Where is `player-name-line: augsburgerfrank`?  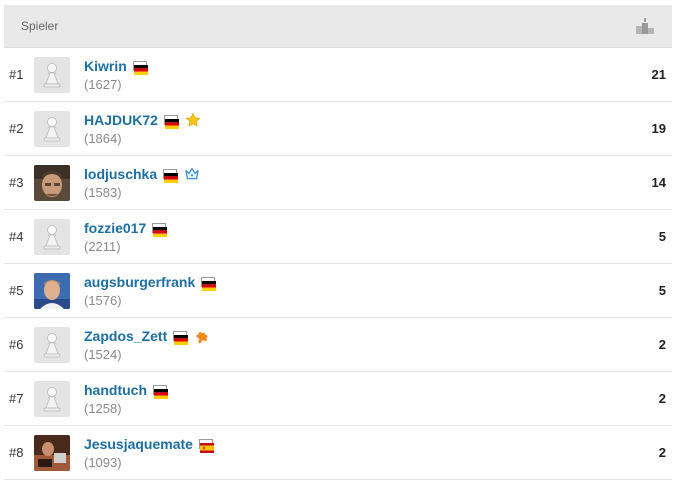
player-name-line: augsburgerfrank is located at coordinates (150, 282).